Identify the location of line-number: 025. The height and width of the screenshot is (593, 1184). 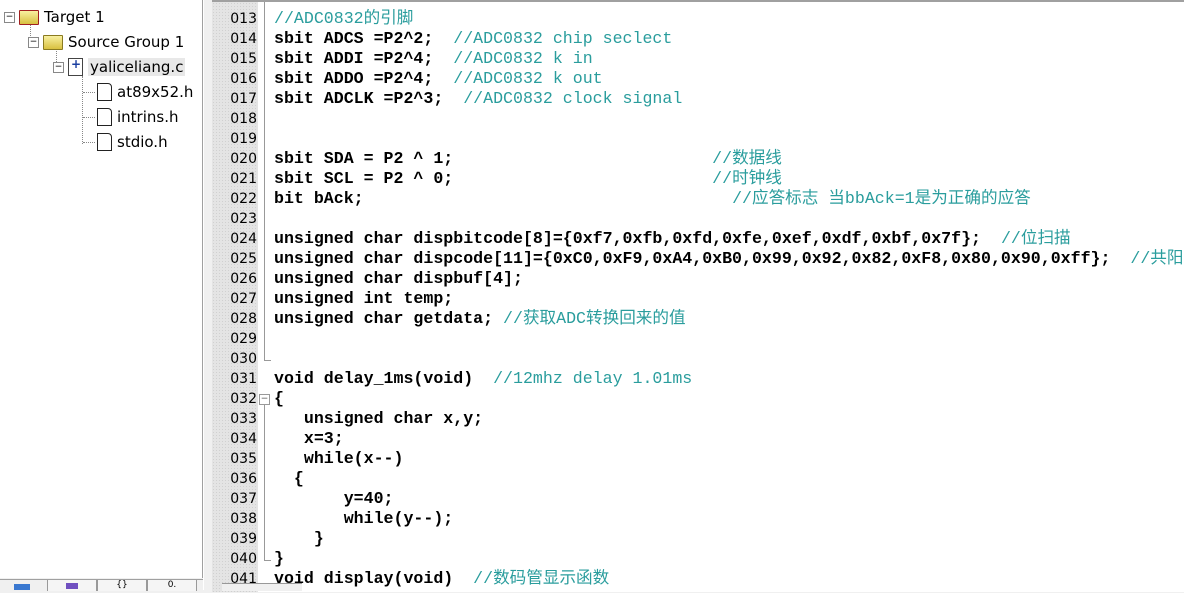
(243, 259).